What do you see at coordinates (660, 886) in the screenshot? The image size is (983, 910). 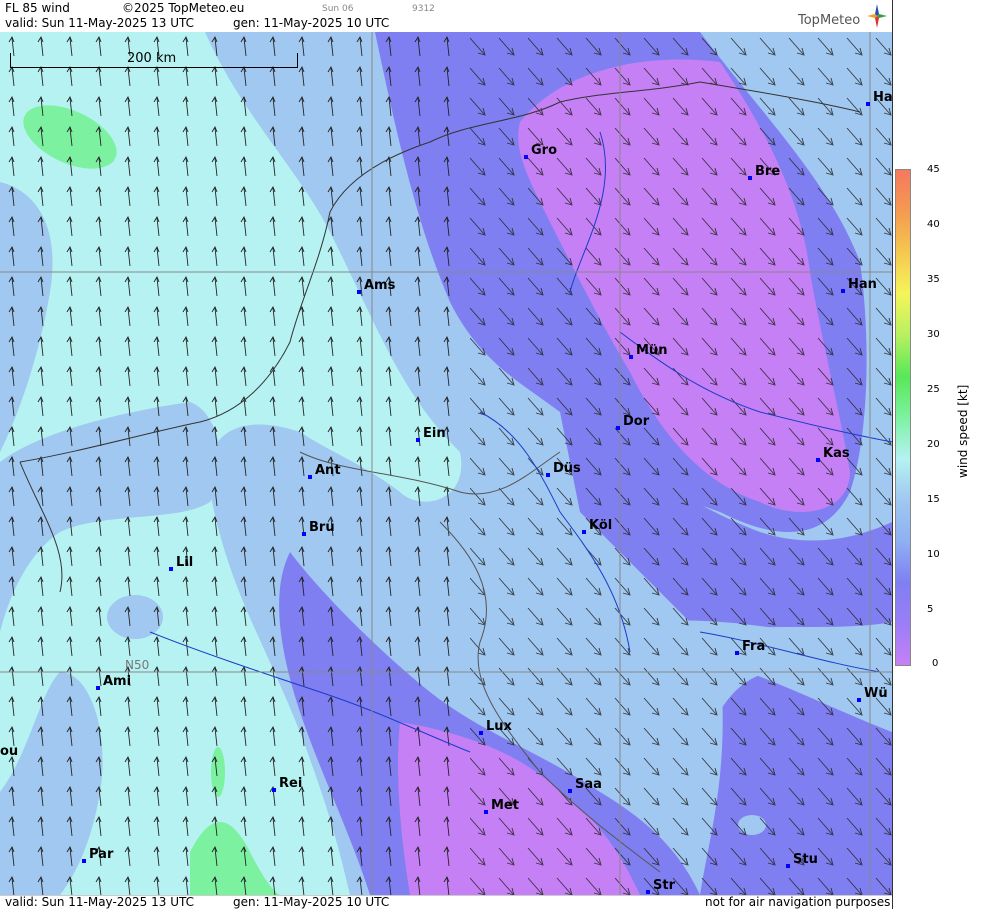 I see `city-strasbourg: Str` at bounding box center [660, 886].